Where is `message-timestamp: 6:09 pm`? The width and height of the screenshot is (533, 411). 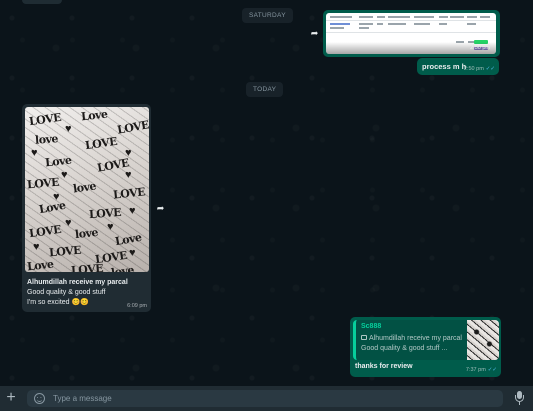
message-timestamp: 6:09 pm is located at coordinates (137, 306).